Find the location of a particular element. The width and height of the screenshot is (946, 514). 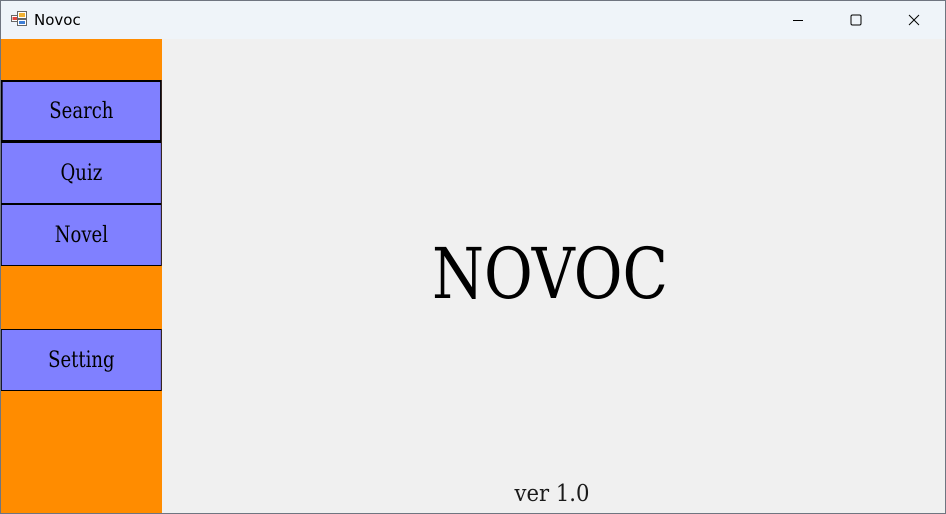

quiz-button-label: Quiz is located at coordinates (81, 173).